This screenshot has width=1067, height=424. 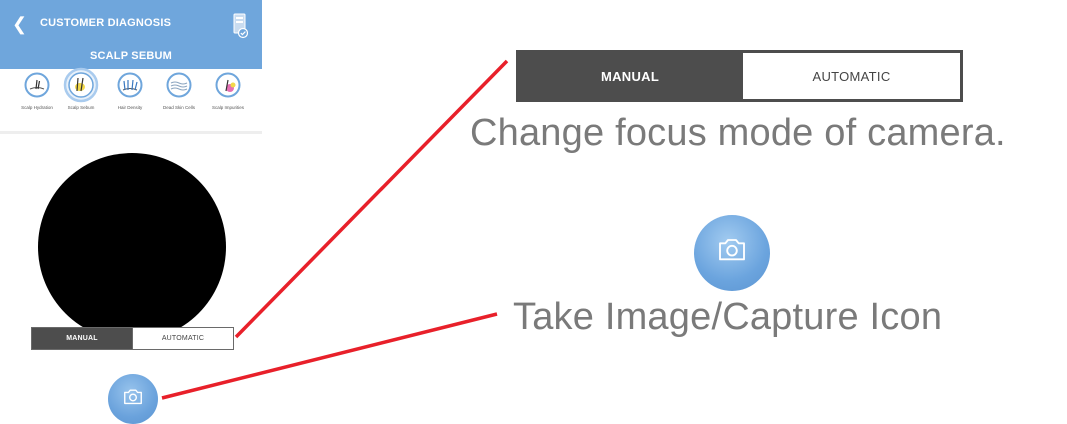 What do you see at coordinates (82, 338) in the screenshot?
I see `manual-focus-button: MANUAL` at bounding box center [82, 338].